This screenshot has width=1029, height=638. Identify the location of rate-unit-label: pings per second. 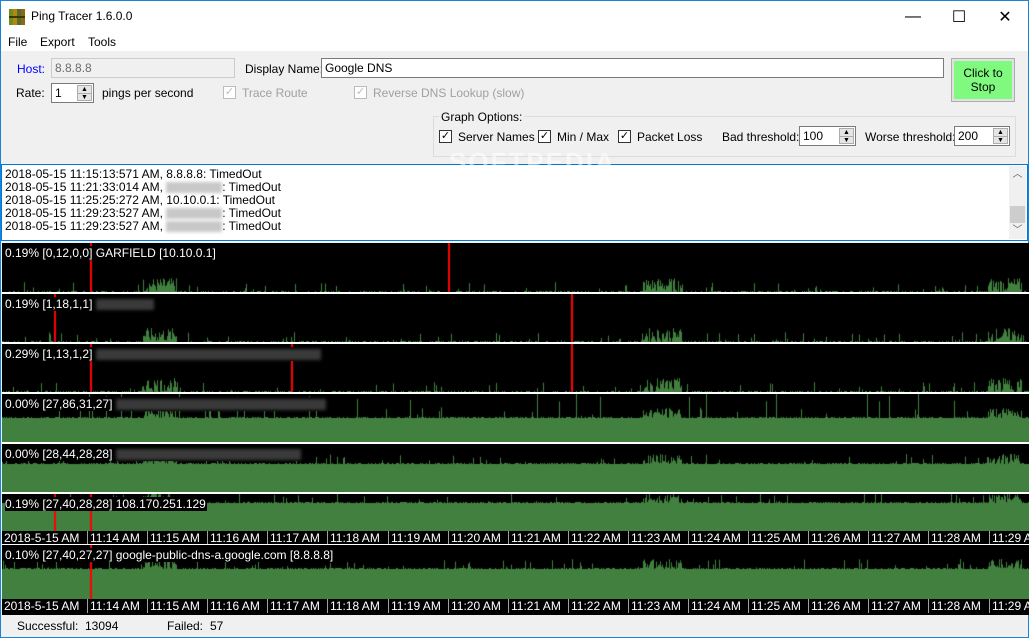
(148, 93).